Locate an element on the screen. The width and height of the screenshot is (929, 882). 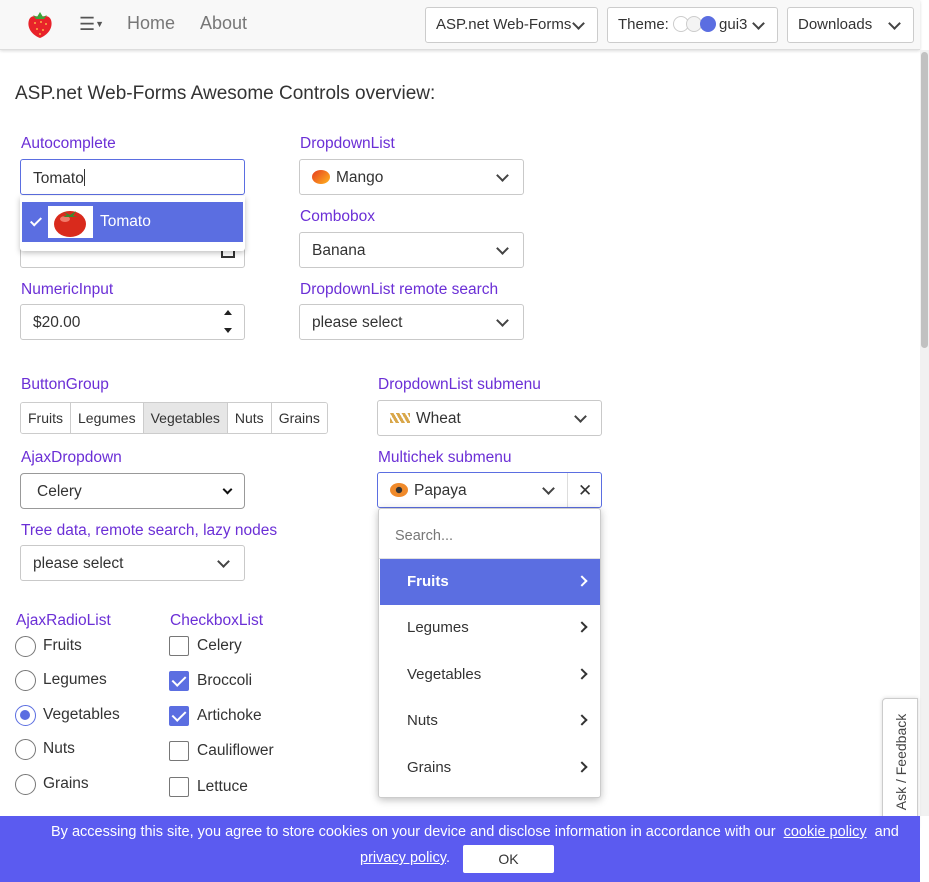
autocomplete-suggestion: Tomato is located at coordinates (132, 222).